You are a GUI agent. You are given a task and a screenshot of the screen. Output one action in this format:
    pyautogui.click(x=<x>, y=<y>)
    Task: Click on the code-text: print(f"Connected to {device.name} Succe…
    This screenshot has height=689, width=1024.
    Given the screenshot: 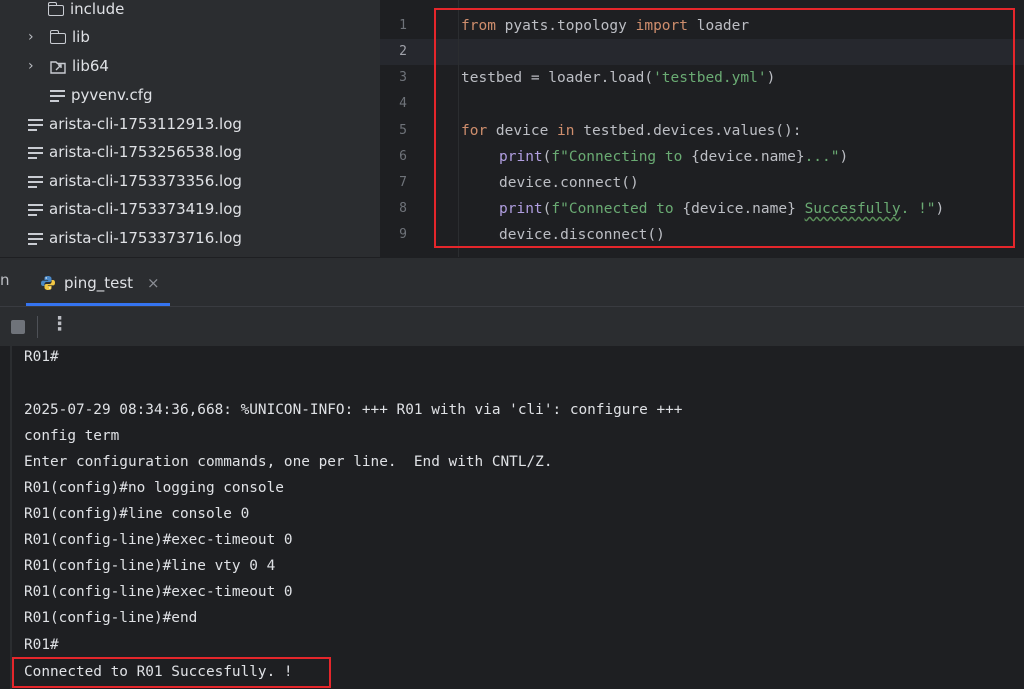 What is the action you would take?
    pyautogui.click(x=721, y=209)
    